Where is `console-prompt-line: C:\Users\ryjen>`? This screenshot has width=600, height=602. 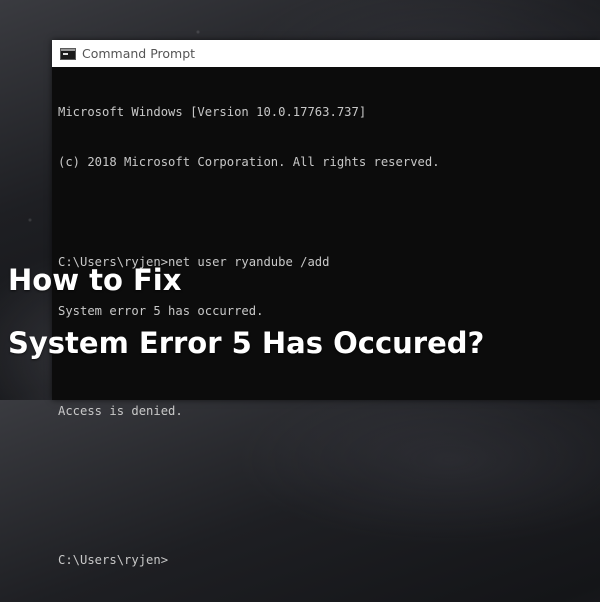 console-prompt-line: C:\Users\ryjen> is located at coordinates (113, 560).